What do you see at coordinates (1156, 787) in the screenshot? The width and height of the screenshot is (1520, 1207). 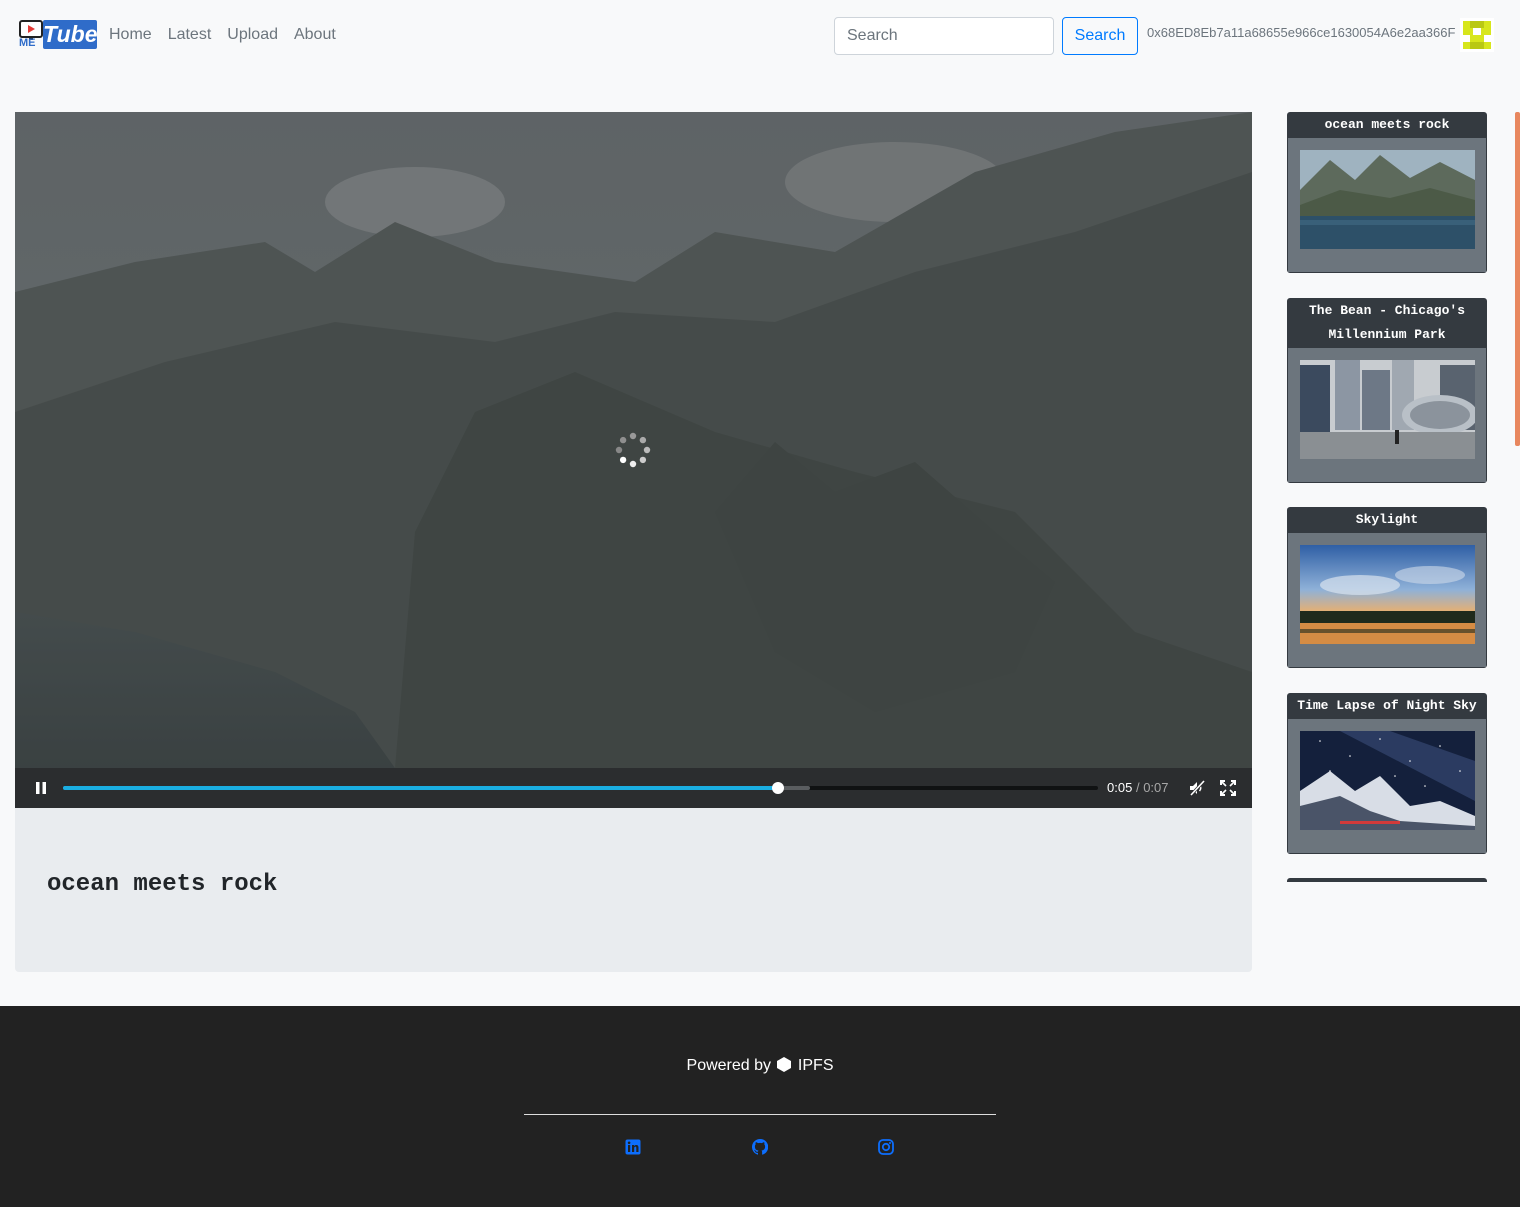 I see `duration: 0:07` at bounding box center [1156, 787].